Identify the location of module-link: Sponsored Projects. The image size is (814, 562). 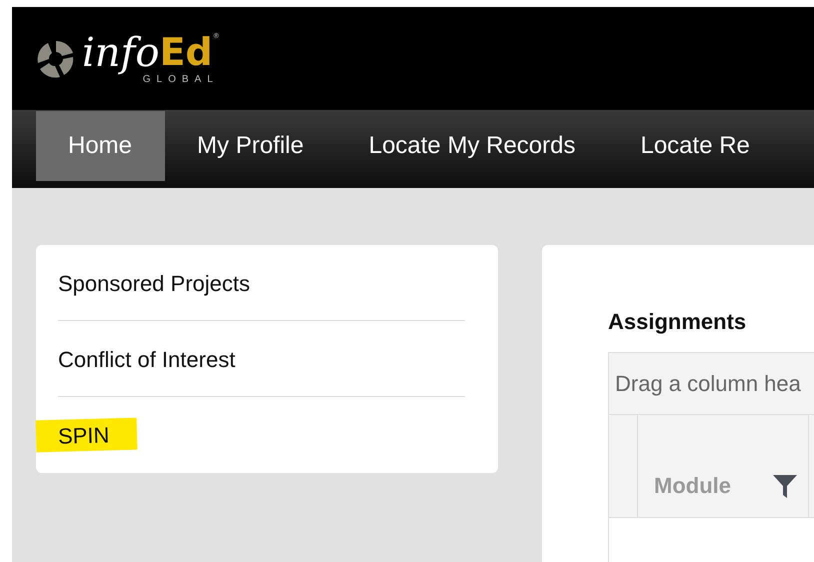
(250, 283).